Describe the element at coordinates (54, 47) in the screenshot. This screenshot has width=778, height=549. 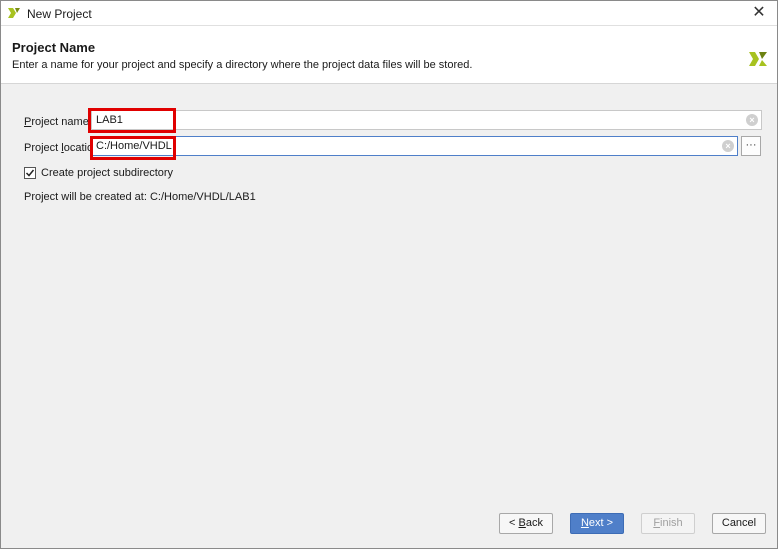
I see `page-title: Project Name` at that location.